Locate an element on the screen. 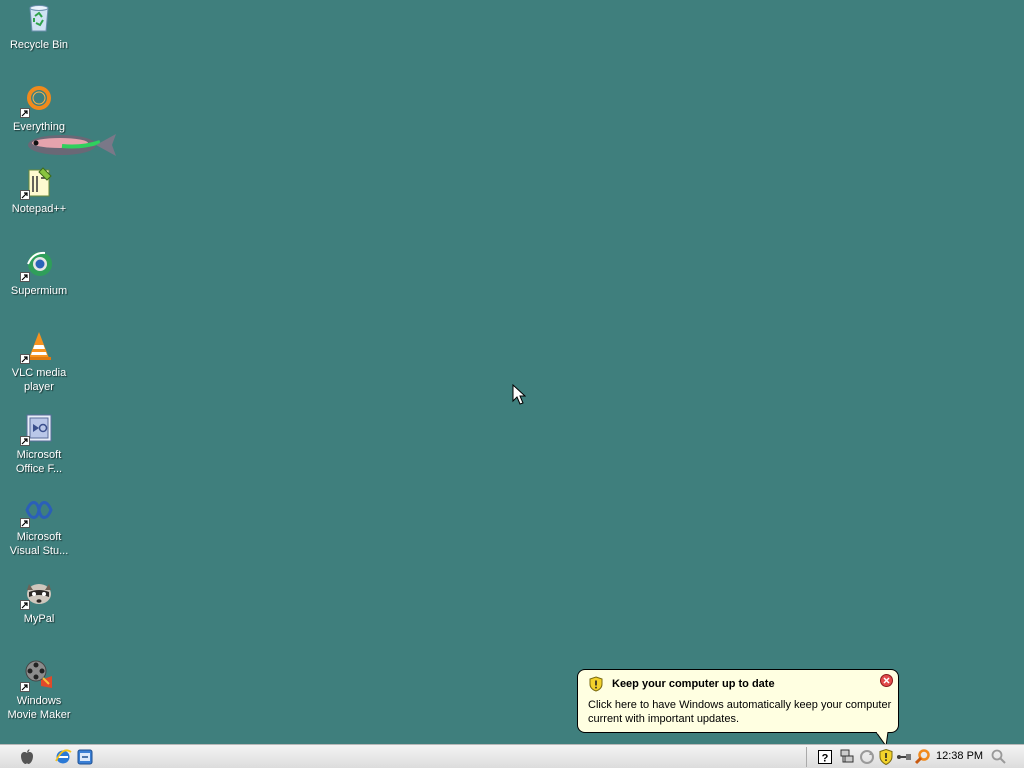 The height and width of the screenshot is (768, 1024). desktop-icon-label: Windows Movie Maker is located at coordinates (39, 708).